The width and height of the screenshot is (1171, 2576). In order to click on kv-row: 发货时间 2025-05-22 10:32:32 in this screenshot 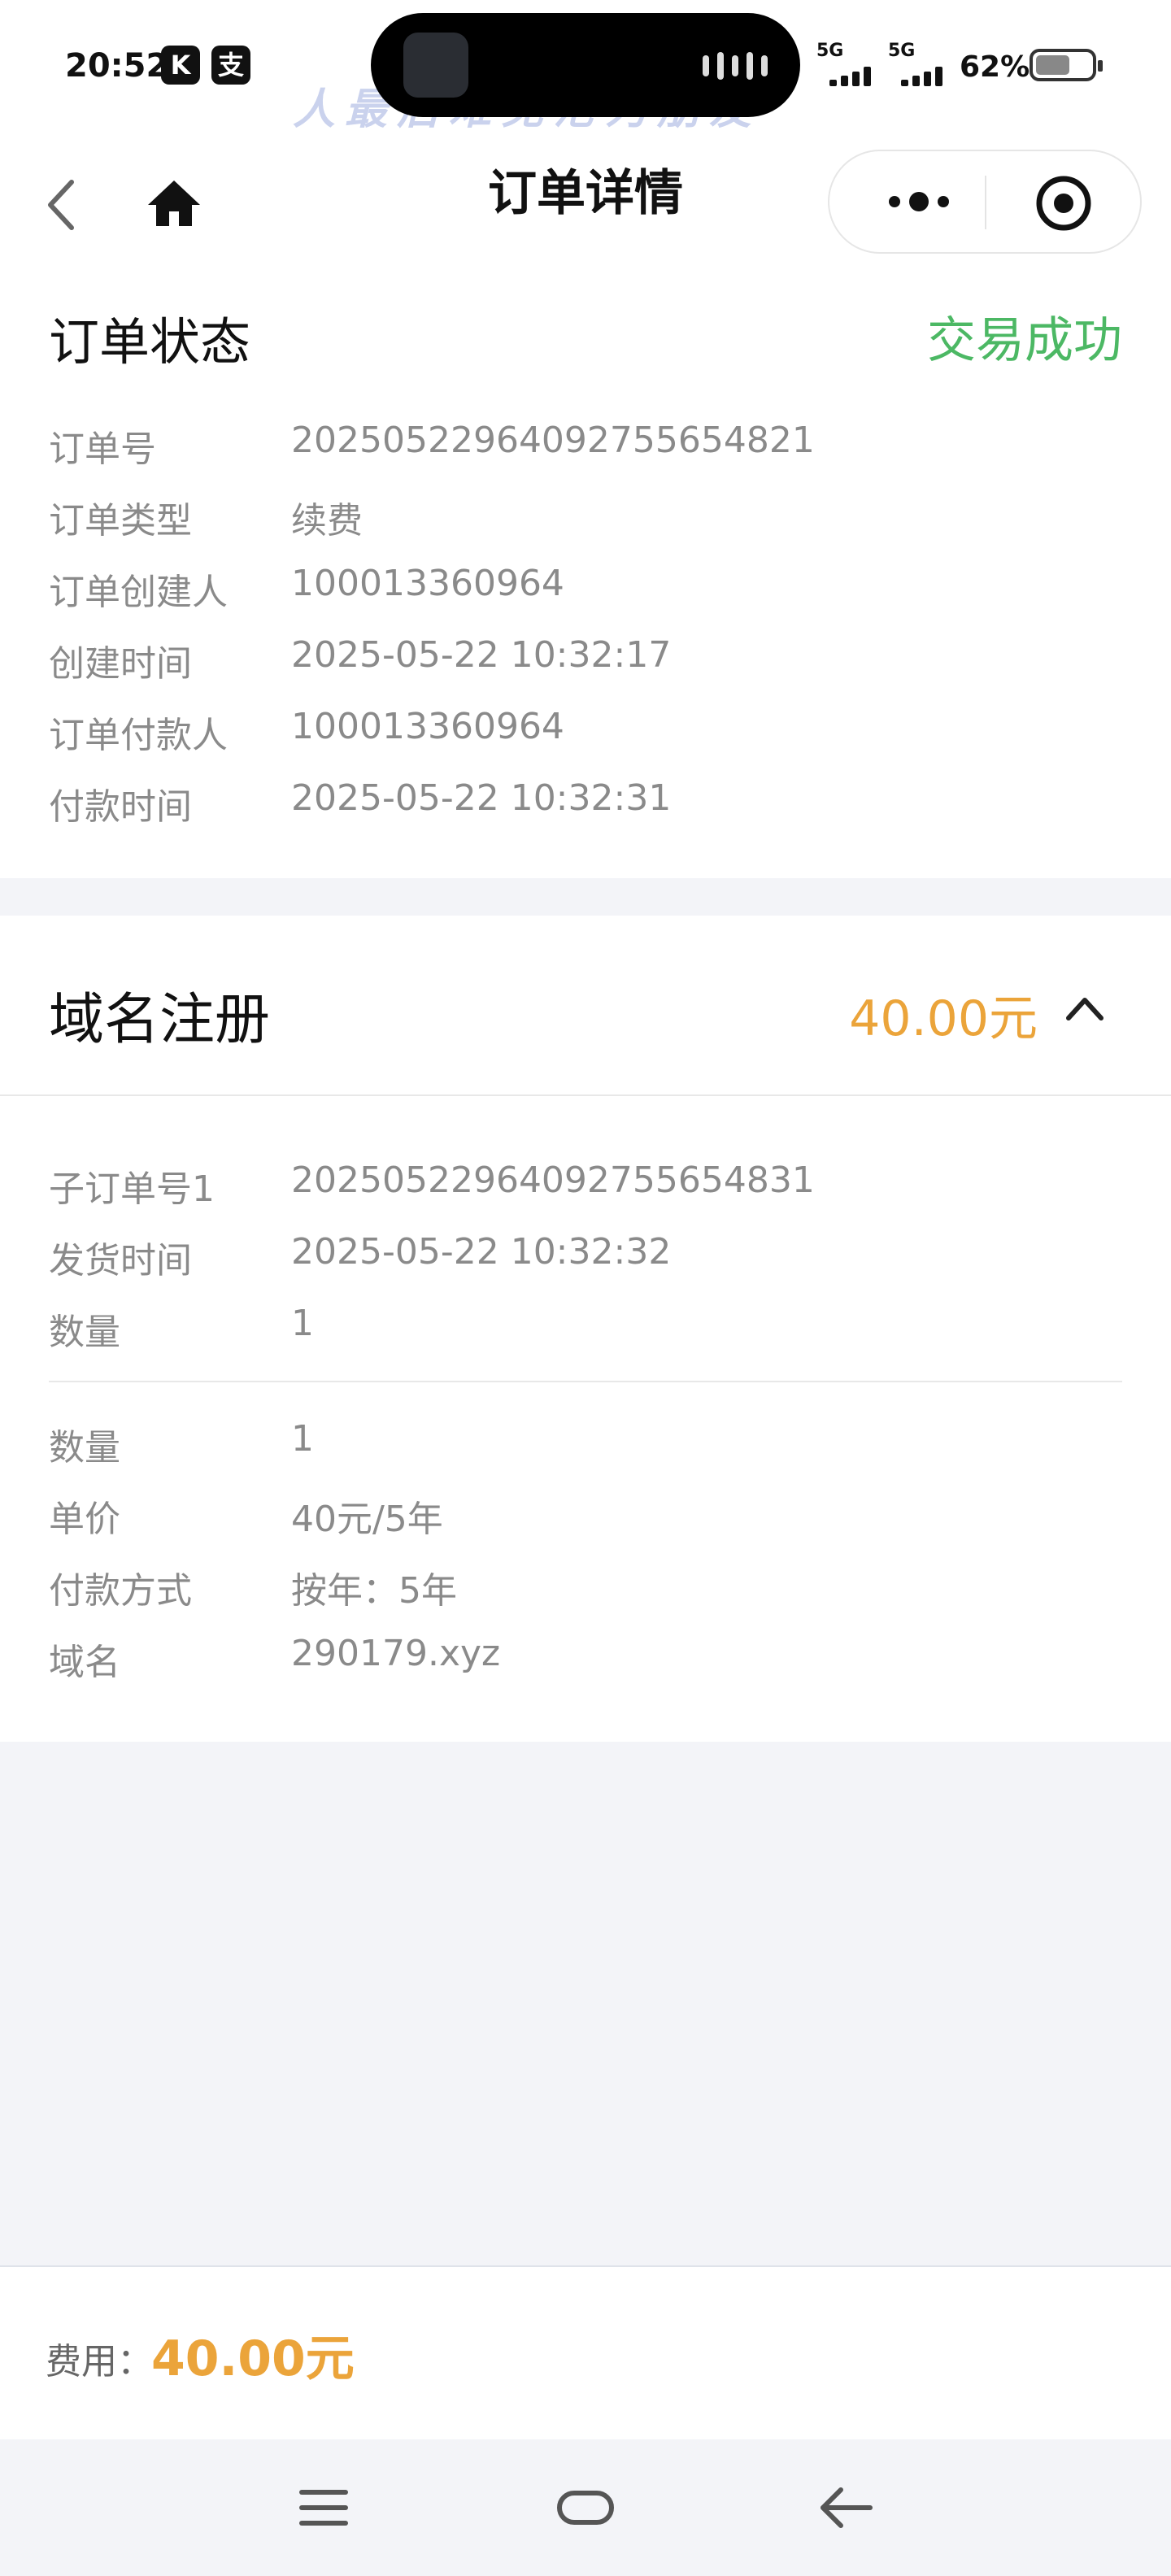, I will do `click(585, 1256)`.